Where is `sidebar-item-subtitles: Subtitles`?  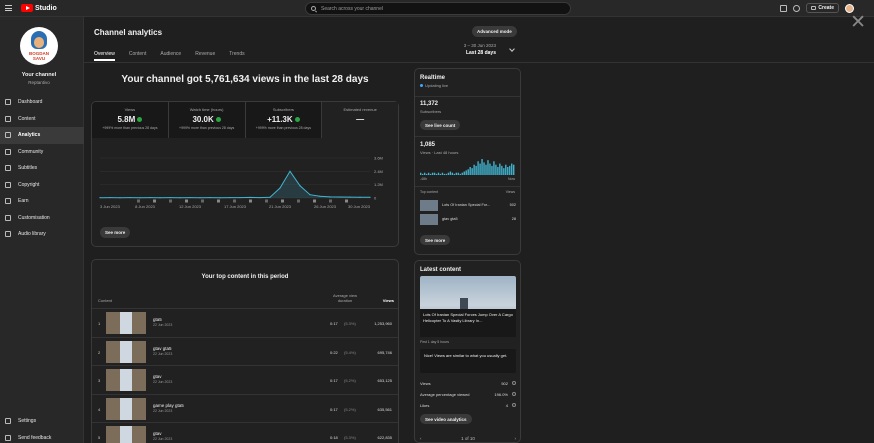
sidebar-item-subtitles: Subtitles is located at coordinates (42, 168).